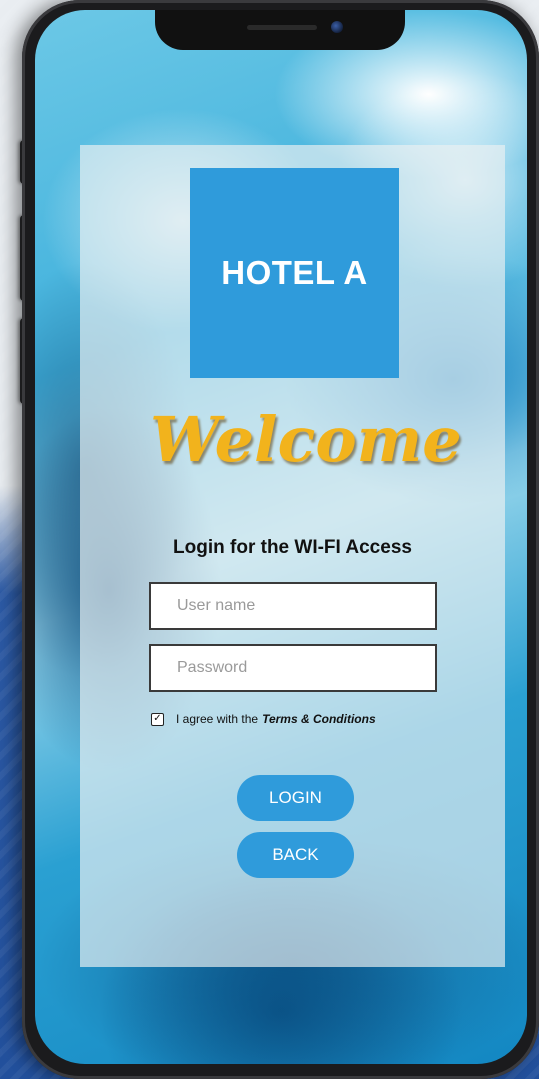 This screenshot has width=539, height=1079. I want to click on check-icon: ✓, so click(157, 718).